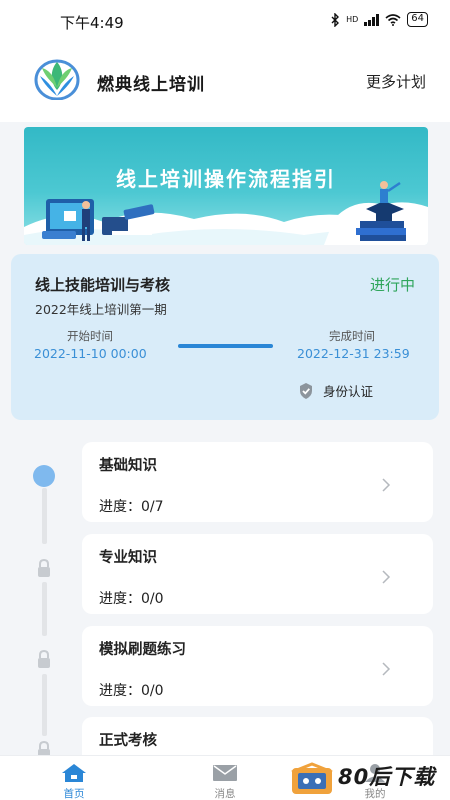 The height and width of the screenshot is (800, 450). I want to click on verified-shield-icon, so click(306, 390).